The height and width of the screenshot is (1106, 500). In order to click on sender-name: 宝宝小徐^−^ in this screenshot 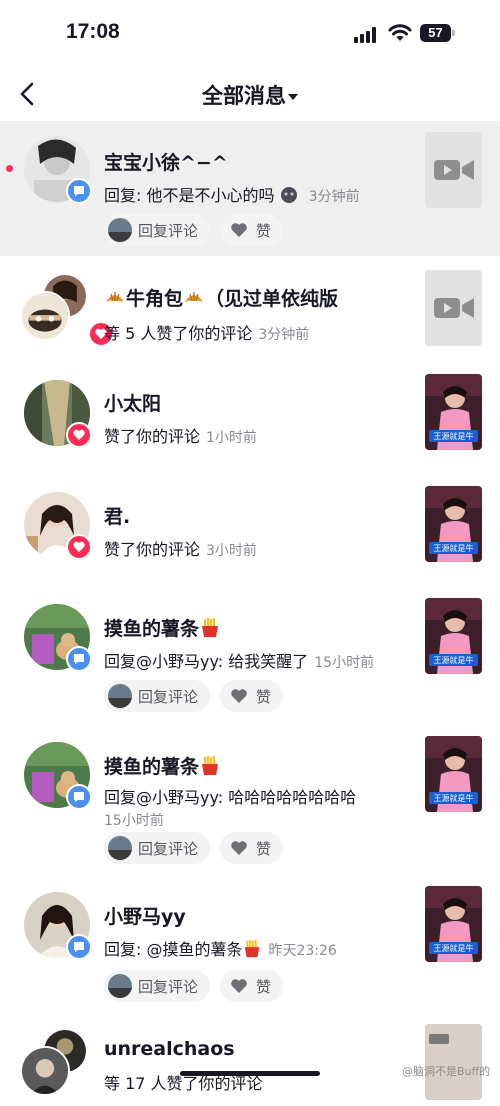, I will do `click(166, 161)`.